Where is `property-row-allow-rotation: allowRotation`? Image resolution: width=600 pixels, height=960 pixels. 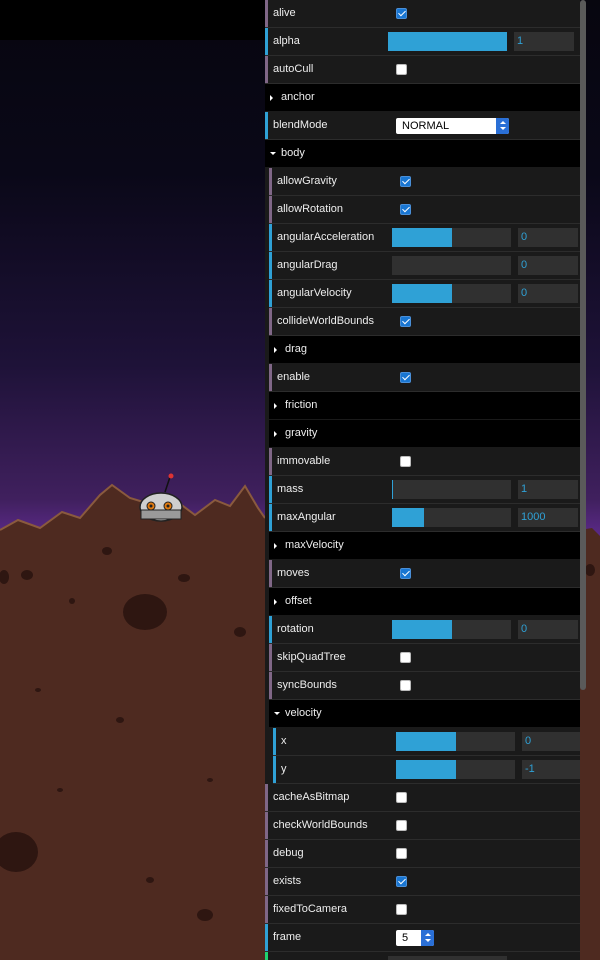
property-row-allow-rotation: allowRotation is located at coordinates (424, 210).